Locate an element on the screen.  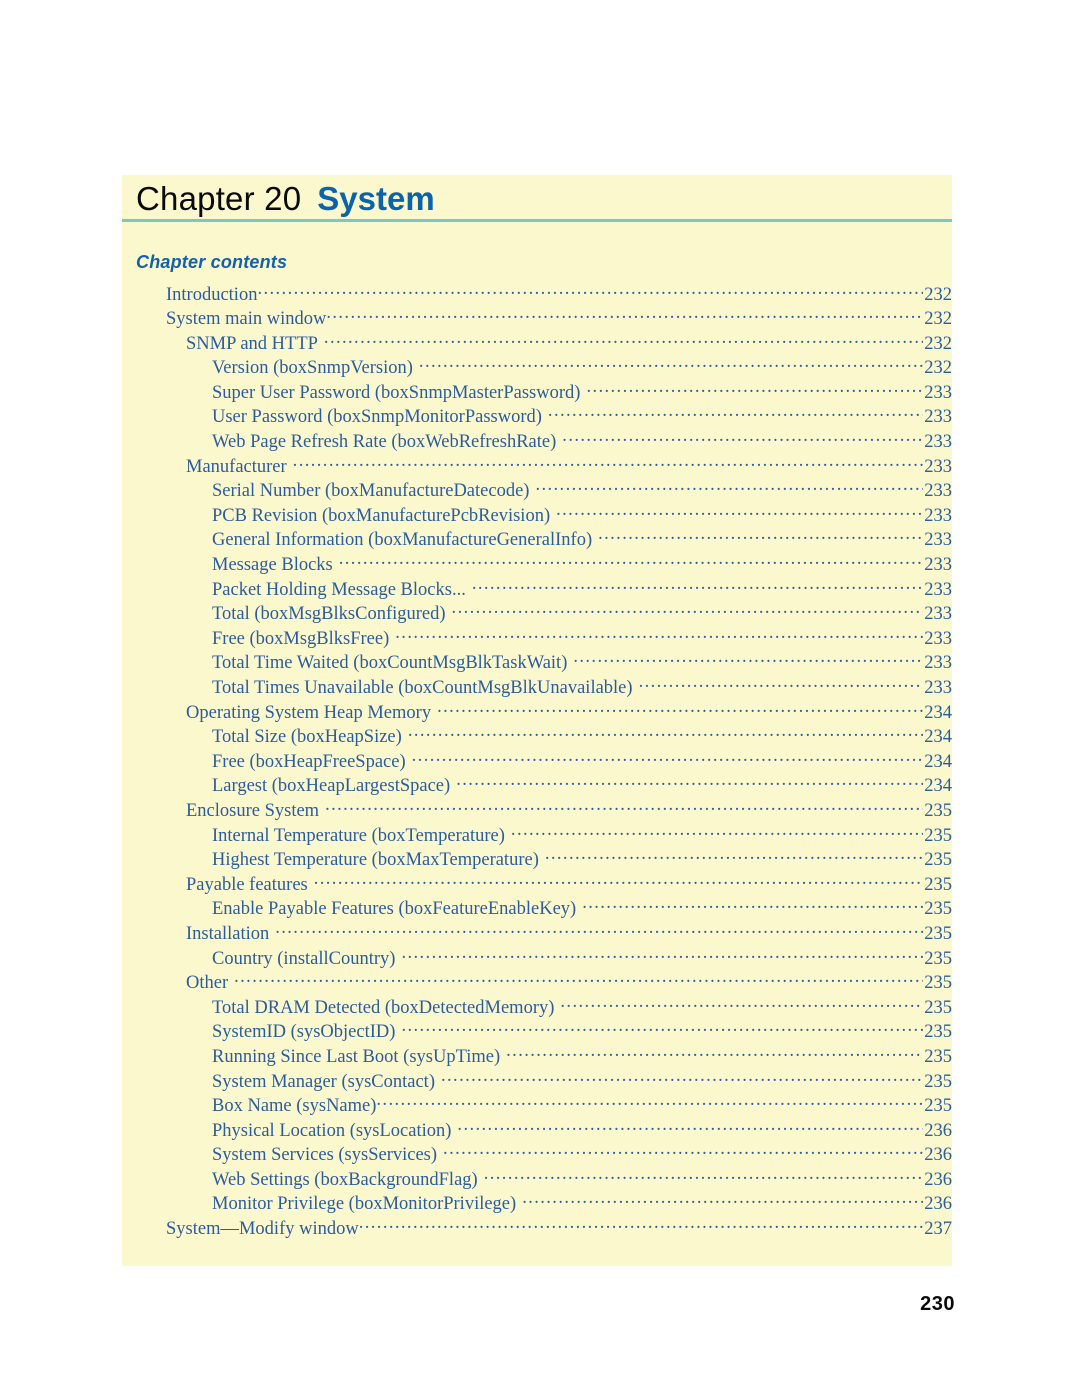
toc-entry: System main window 232 is located at coordinates (537, 318).